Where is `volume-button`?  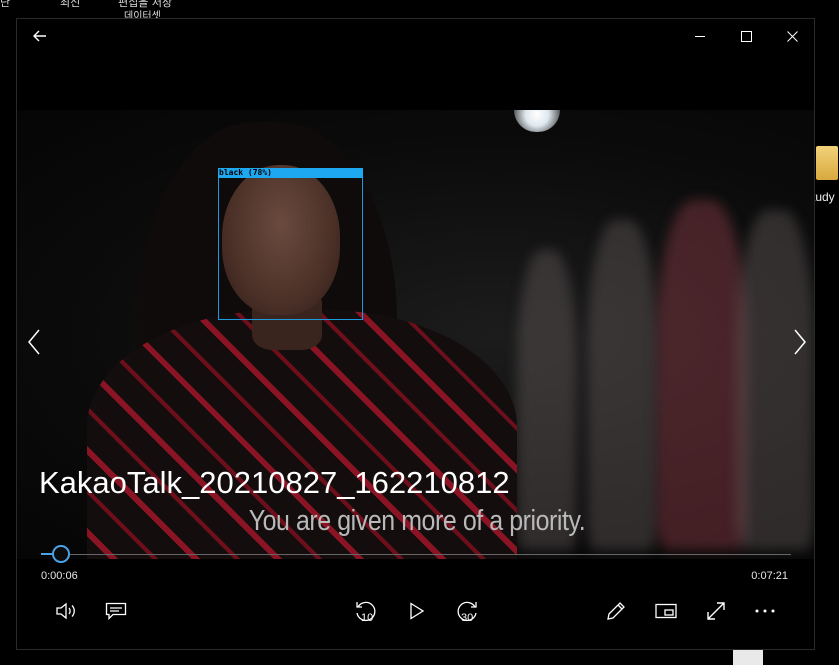 volume-button is located at coordinates (66, 611).